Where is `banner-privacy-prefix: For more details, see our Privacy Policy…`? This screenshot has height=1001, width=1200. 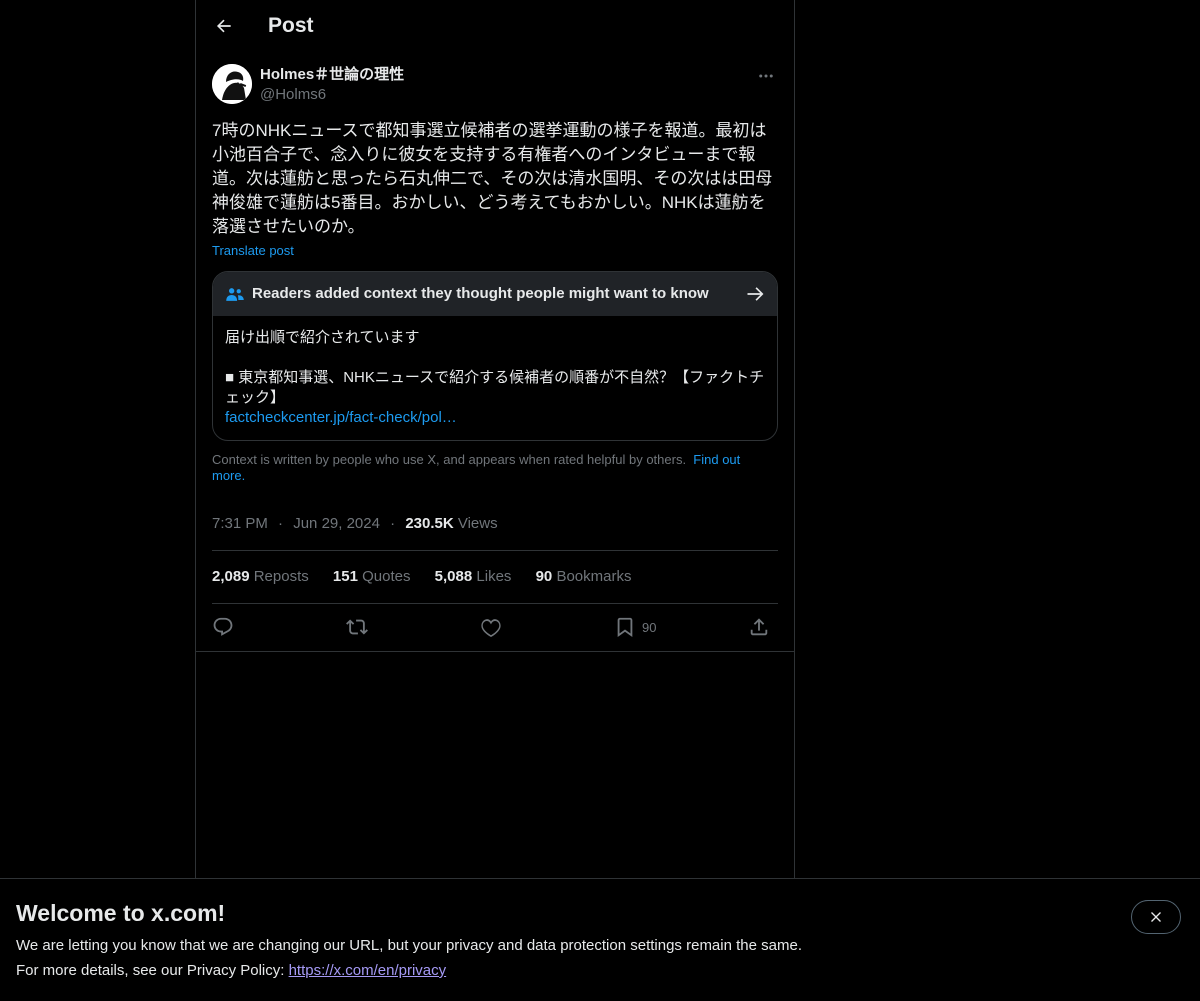 banner-privacy-prefix: For more details, see our Privacy Policy… is located at coordinates (152, 970).